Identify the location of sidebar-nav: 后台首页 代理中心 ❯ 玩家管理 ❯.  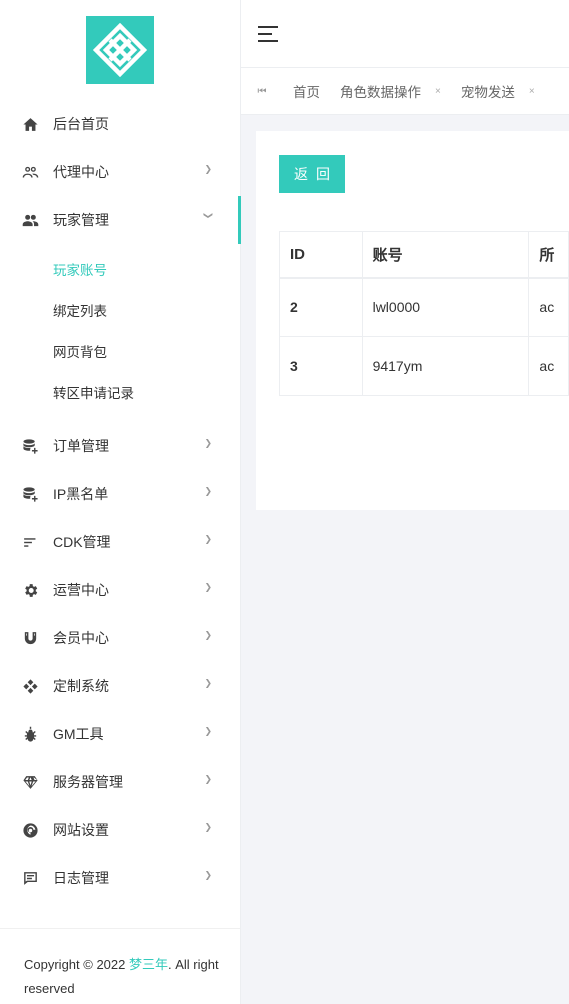
(120, 172).